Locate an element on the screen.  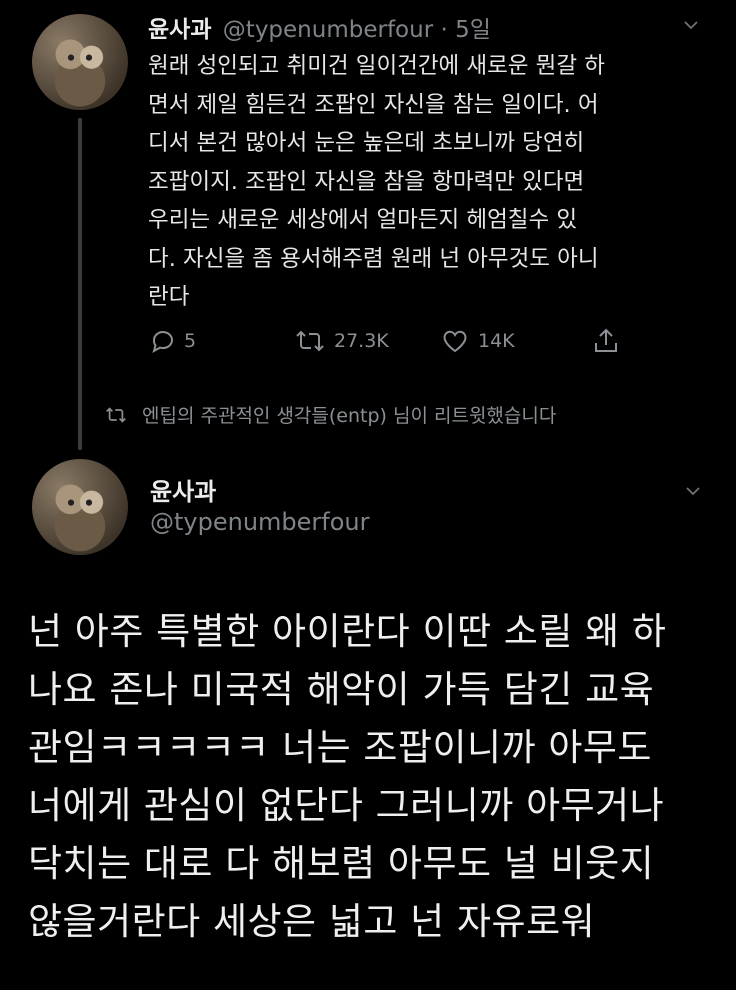
tweet-text-line: 디서 본건 많아서 눈은 높은데 초보니까 당연히 is located at coordinates (366, 143).